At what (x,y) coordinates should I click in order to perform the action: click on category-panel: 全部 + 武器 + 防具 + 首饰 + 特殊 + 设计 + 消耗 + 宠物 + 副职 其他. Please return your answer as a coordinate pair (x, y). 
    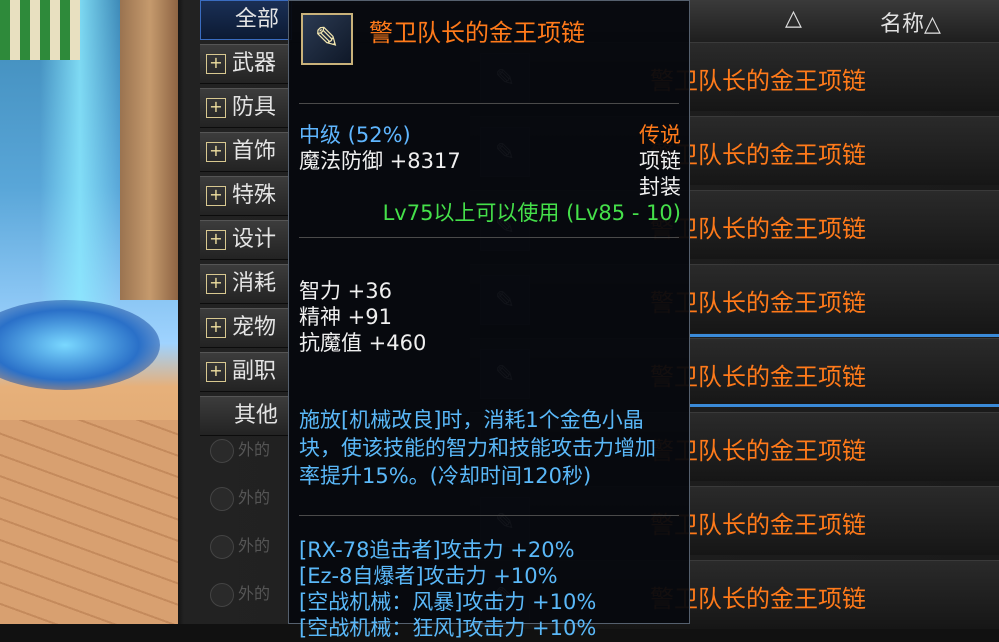
    Looking at the image, I should click on (246, 312).